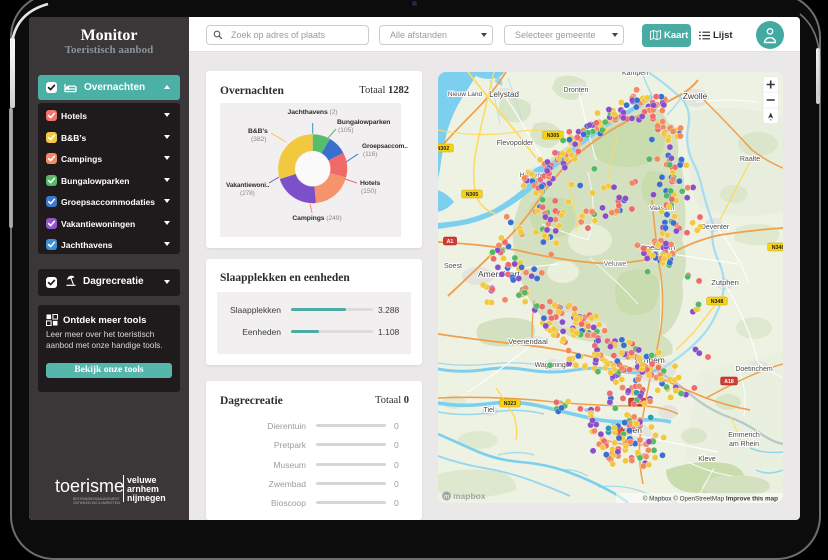  Describe the element at coordinates (725, 282) in the screenshot. I see `svg-text: Zutphen` at that location.